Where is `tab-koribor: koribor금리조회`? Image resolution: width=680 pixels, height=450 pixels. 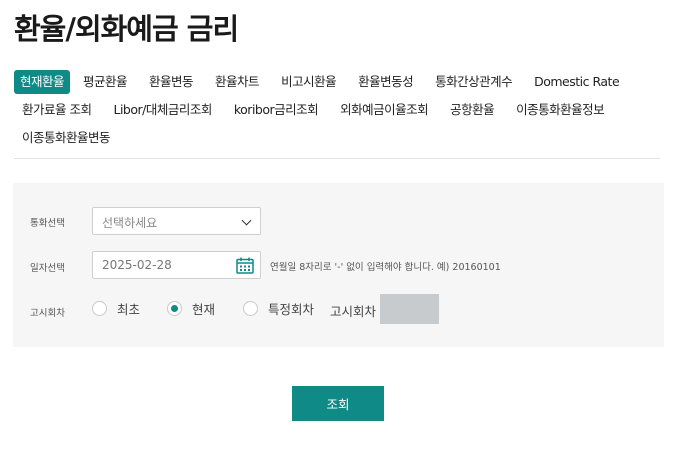
tab-koribor: koribor금리조회 is located at coordinates (276, 110).